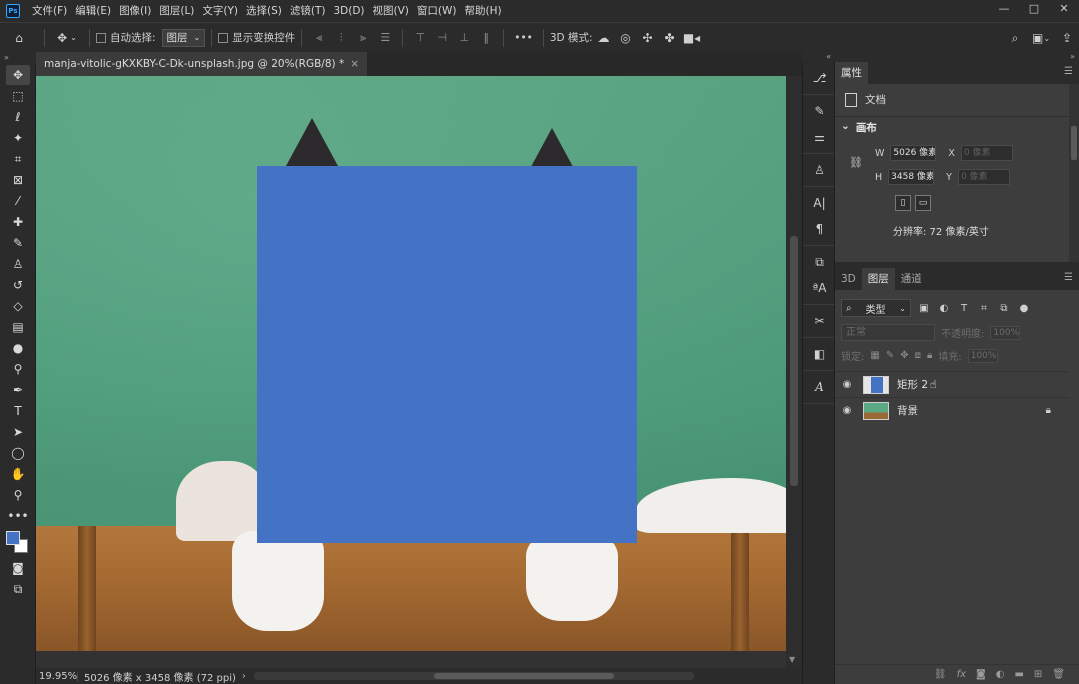 The image size is (1079, 684). What do you see at coordinates (819, 288) in the screenshot?
I see `character-styles-icon: ªA` at bounding box center [819, 288].